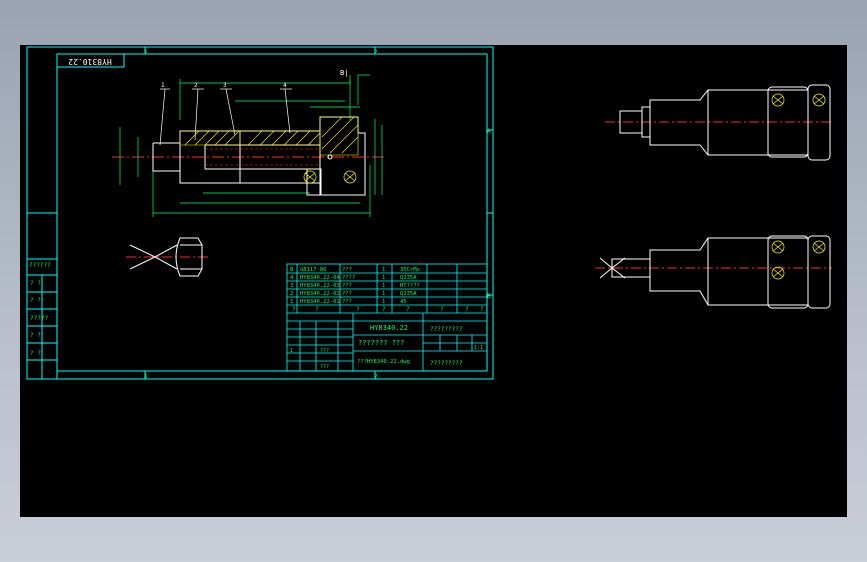 The height and width of the screenshot is (562, 867). Describe the element at coordinates (40, 265) in the screenshot. I see `stamp-row-1: ??????` at that location.